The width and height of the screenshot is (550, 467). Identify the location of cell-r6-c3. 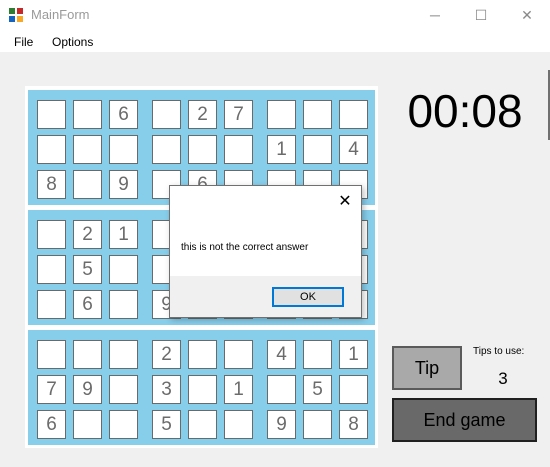
(123, 304).